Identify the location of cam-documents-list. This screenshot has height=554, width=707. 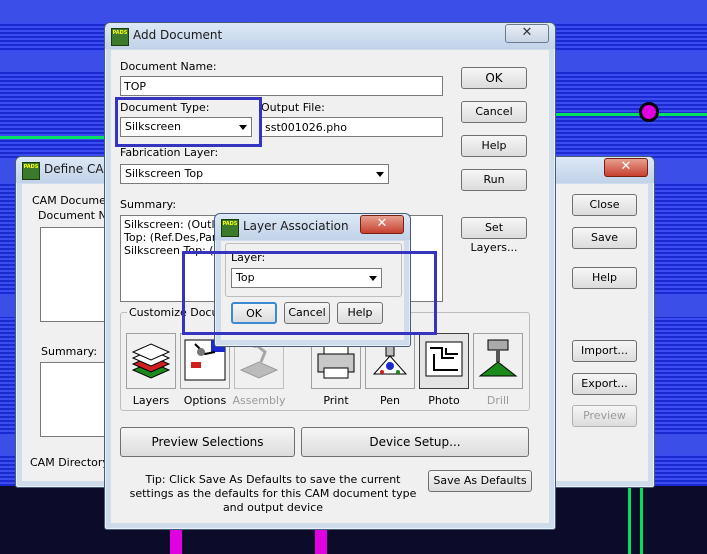
(75, 274).